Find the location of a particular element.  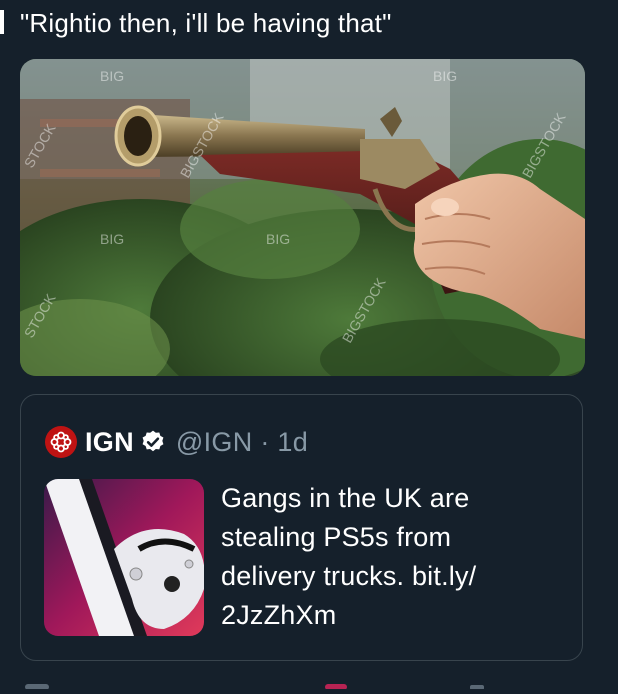

quoted-handle-time: @IGN · 1d is located at coordinates (242, 442).